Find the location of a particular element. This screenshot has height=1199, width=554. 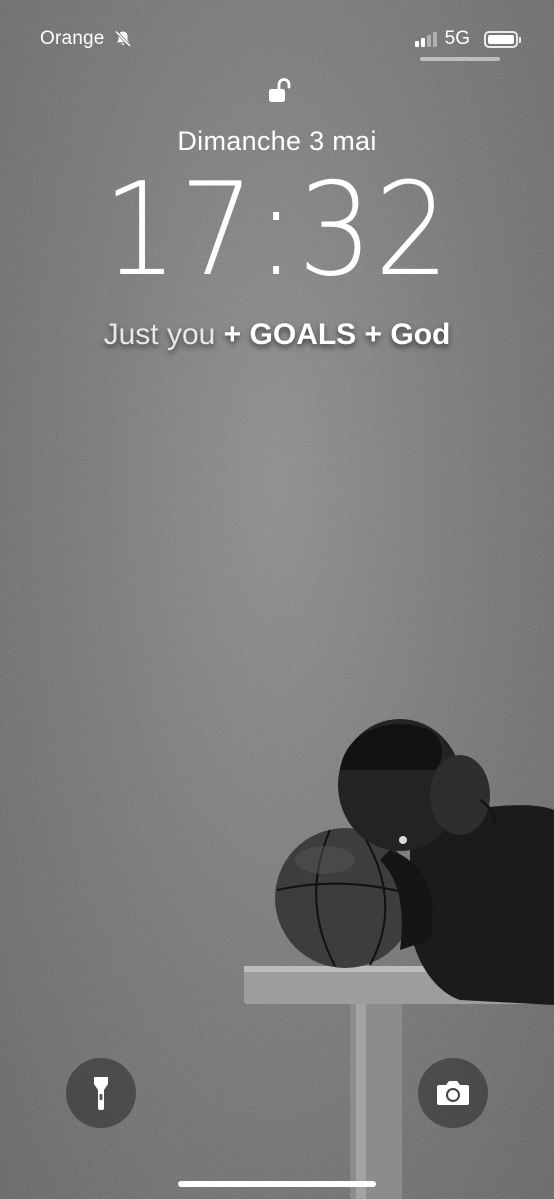

carrier-name: Orange is located at coordinates (72, 38).